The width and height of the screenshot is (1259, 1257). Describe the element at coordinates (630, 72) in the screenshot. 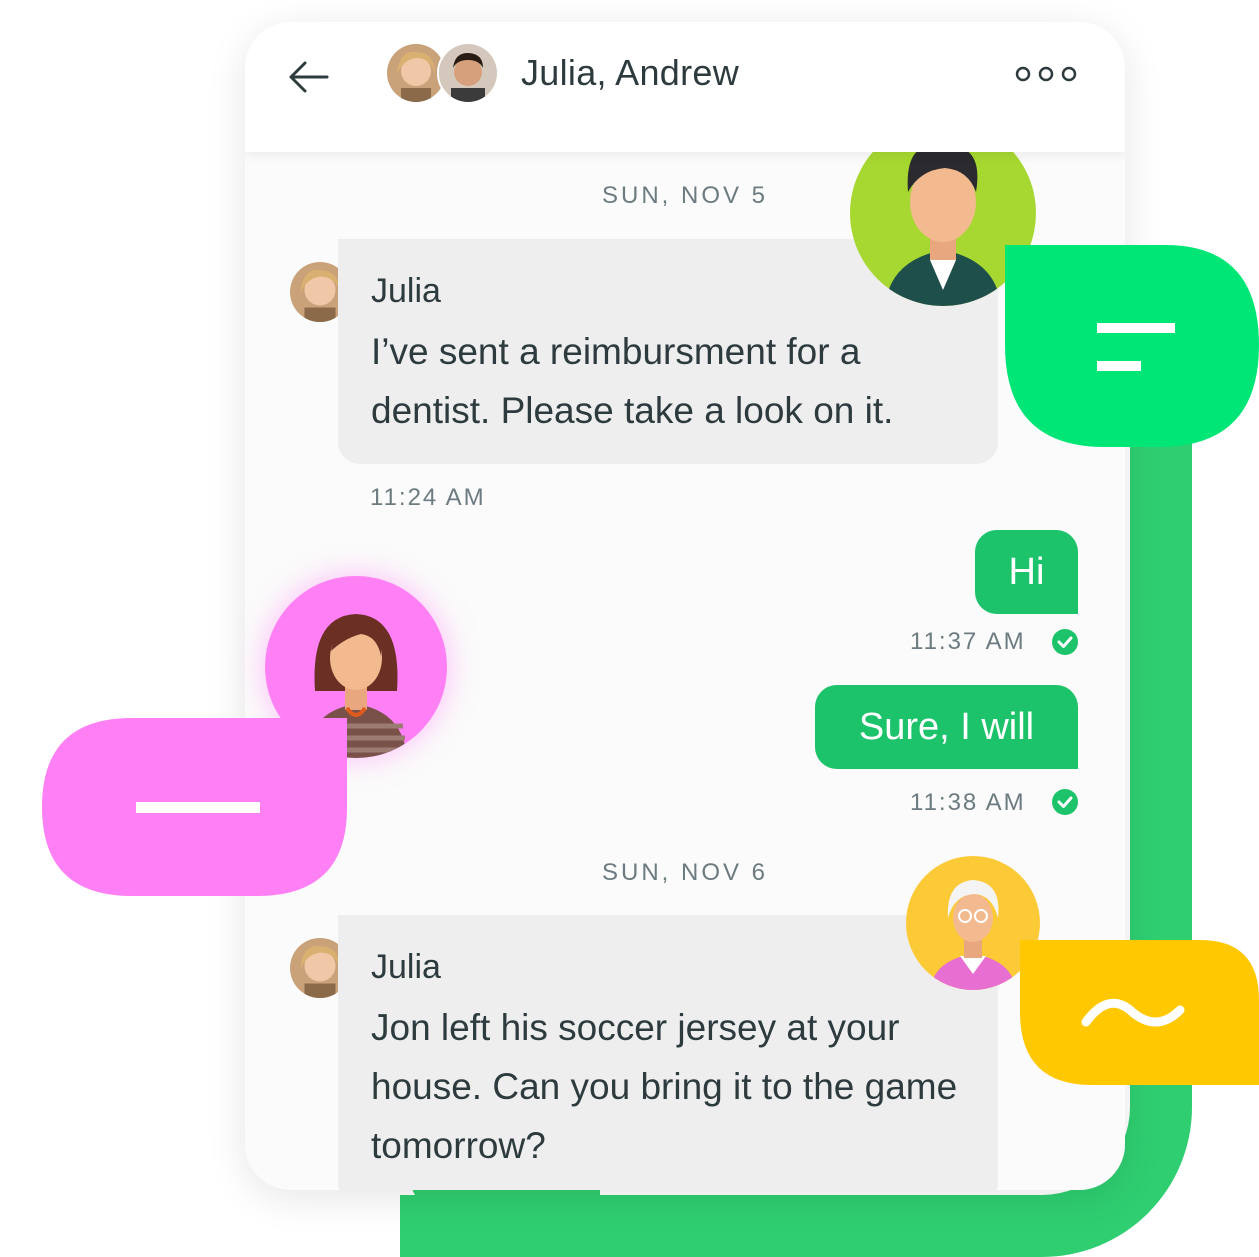

I see `conversation-title: Julia, Andrew` at that location.